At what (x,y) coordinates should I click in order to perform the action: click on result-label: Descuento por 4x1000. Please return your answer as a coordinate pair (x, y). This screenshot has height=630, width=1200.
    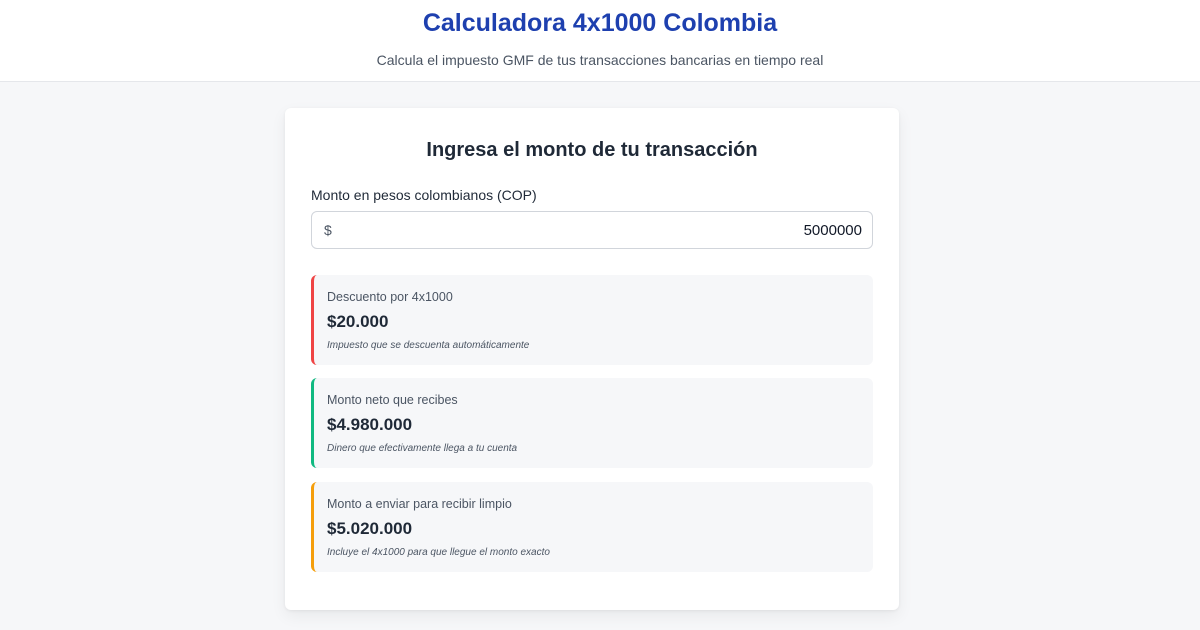
    Looking at the image, I should click on (390, 297).